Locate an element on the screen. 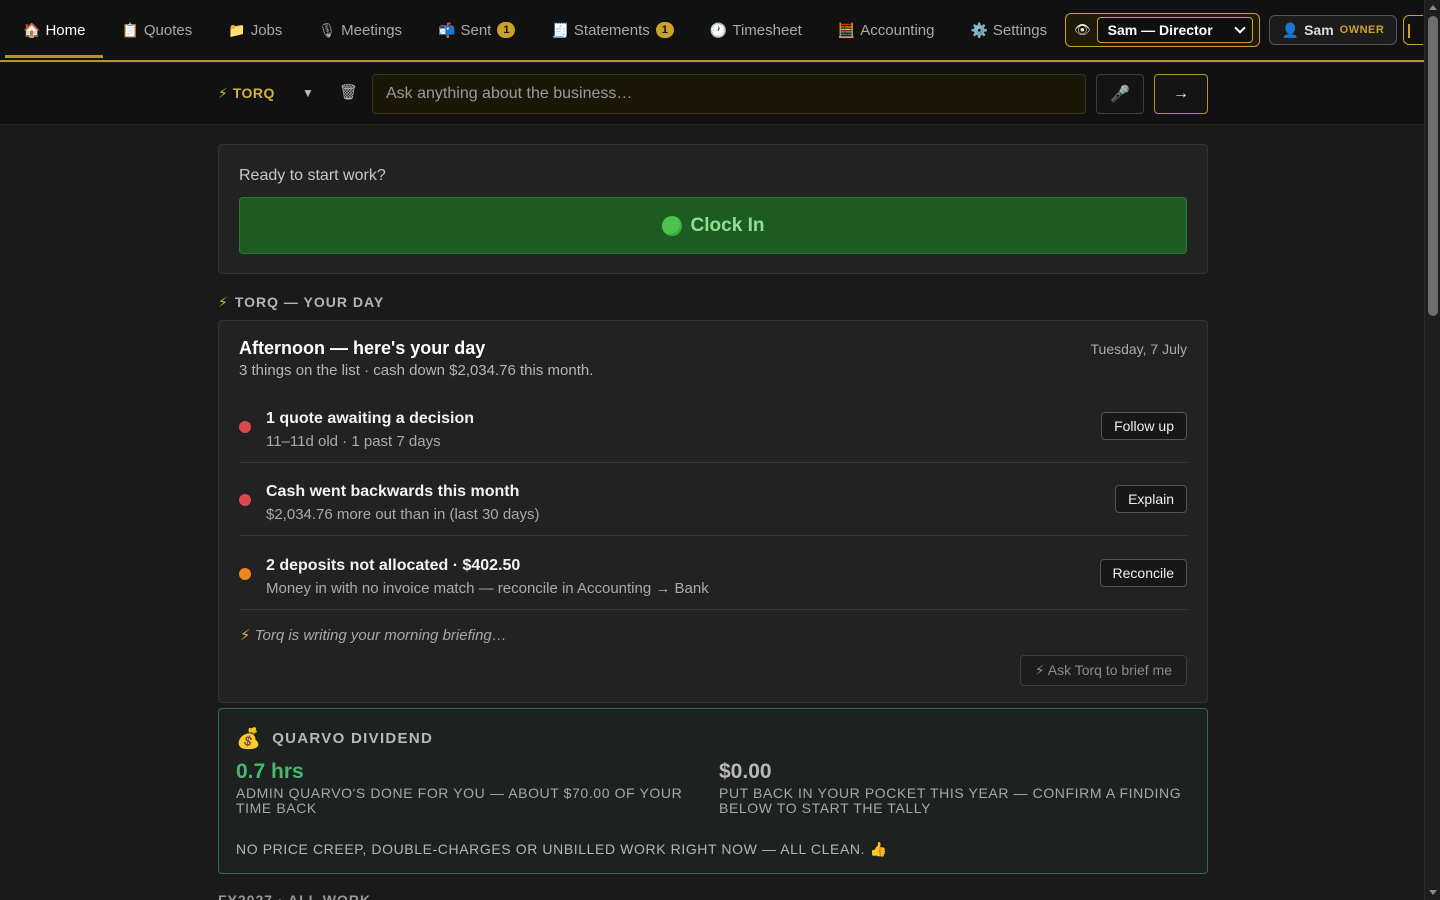 This screenshot has width=1440, height=900. tab-accounting: 🧮 Accounting is located at coordinates (886, 30).